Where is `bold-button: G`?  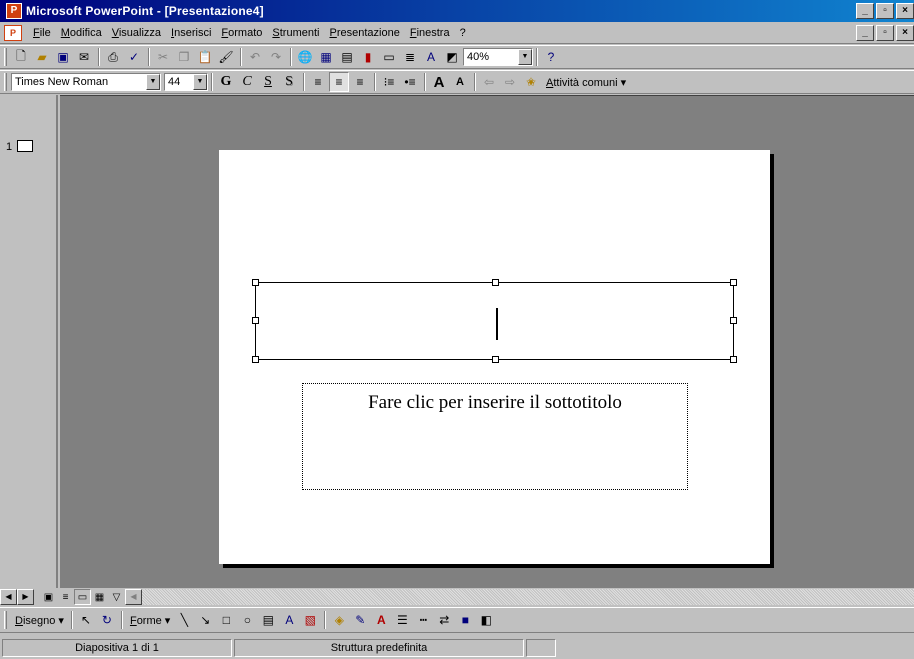
bold-button: G is located at coordinates (226, 82).